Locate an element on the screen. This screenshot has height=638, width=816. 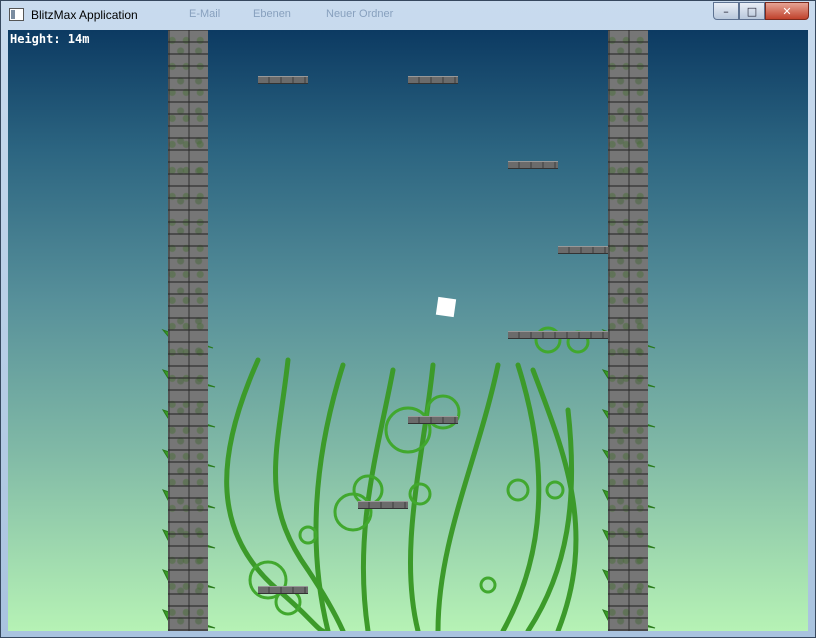
close-icon: ✕ is located at coordinates (787, 11).